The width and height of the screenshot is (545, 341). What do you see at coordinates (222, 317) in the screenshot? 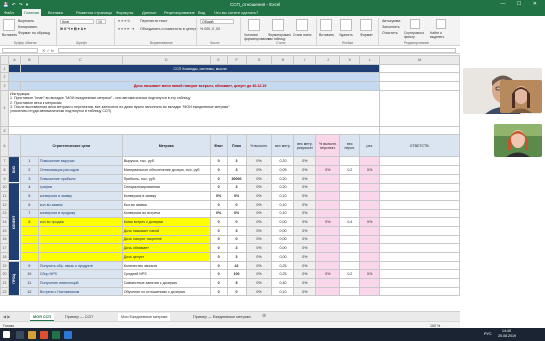
I see `sheet-tab-example-daily-metrics: Пример — Ежедневные метрики` at bounding box center [222, 317].